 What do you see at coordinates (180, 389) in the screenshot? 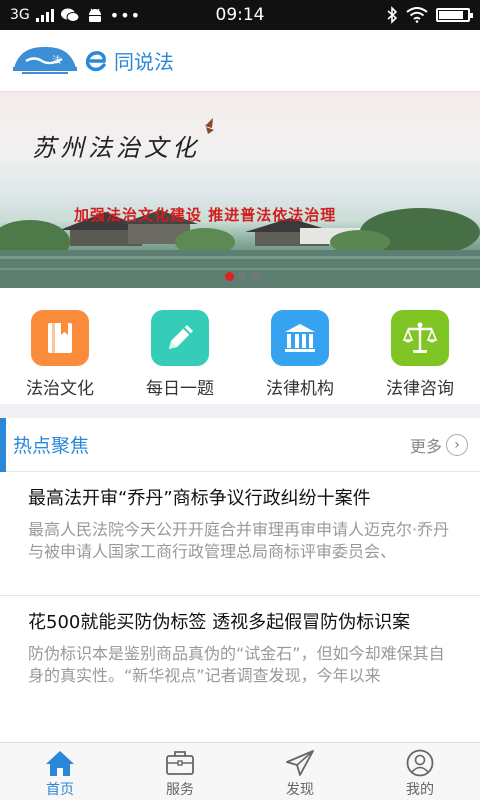
I see `quick-item-label: 每日一题` at bounding box center [180, 389].